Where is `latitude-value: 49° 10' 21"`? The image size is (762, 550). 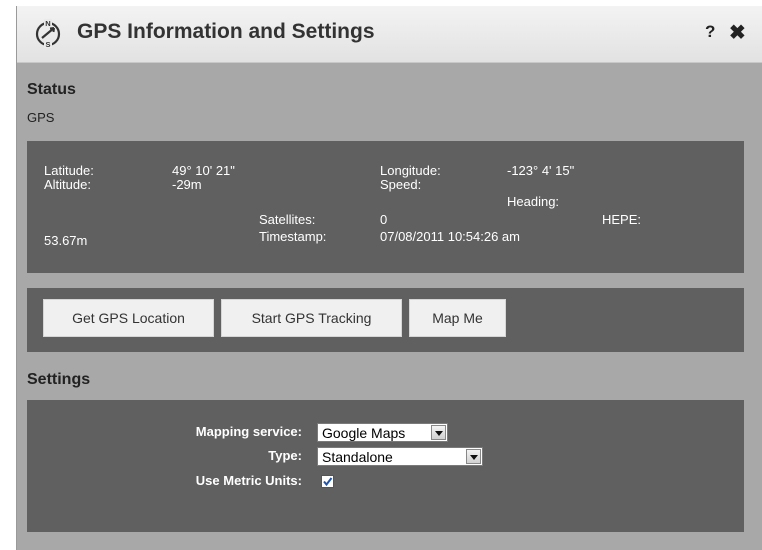
latitude-value: 49° 10' 21" is located at coordinates (203, 170).